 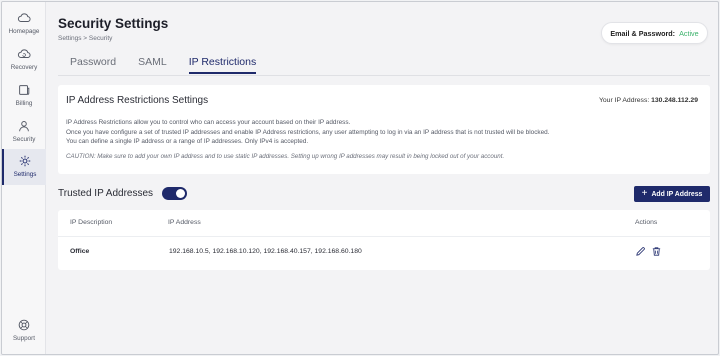 What do you see at coordinates (24, 53) in the screenshot?
I see `cloud-refresh-icon` at bounding box center [24, 53].